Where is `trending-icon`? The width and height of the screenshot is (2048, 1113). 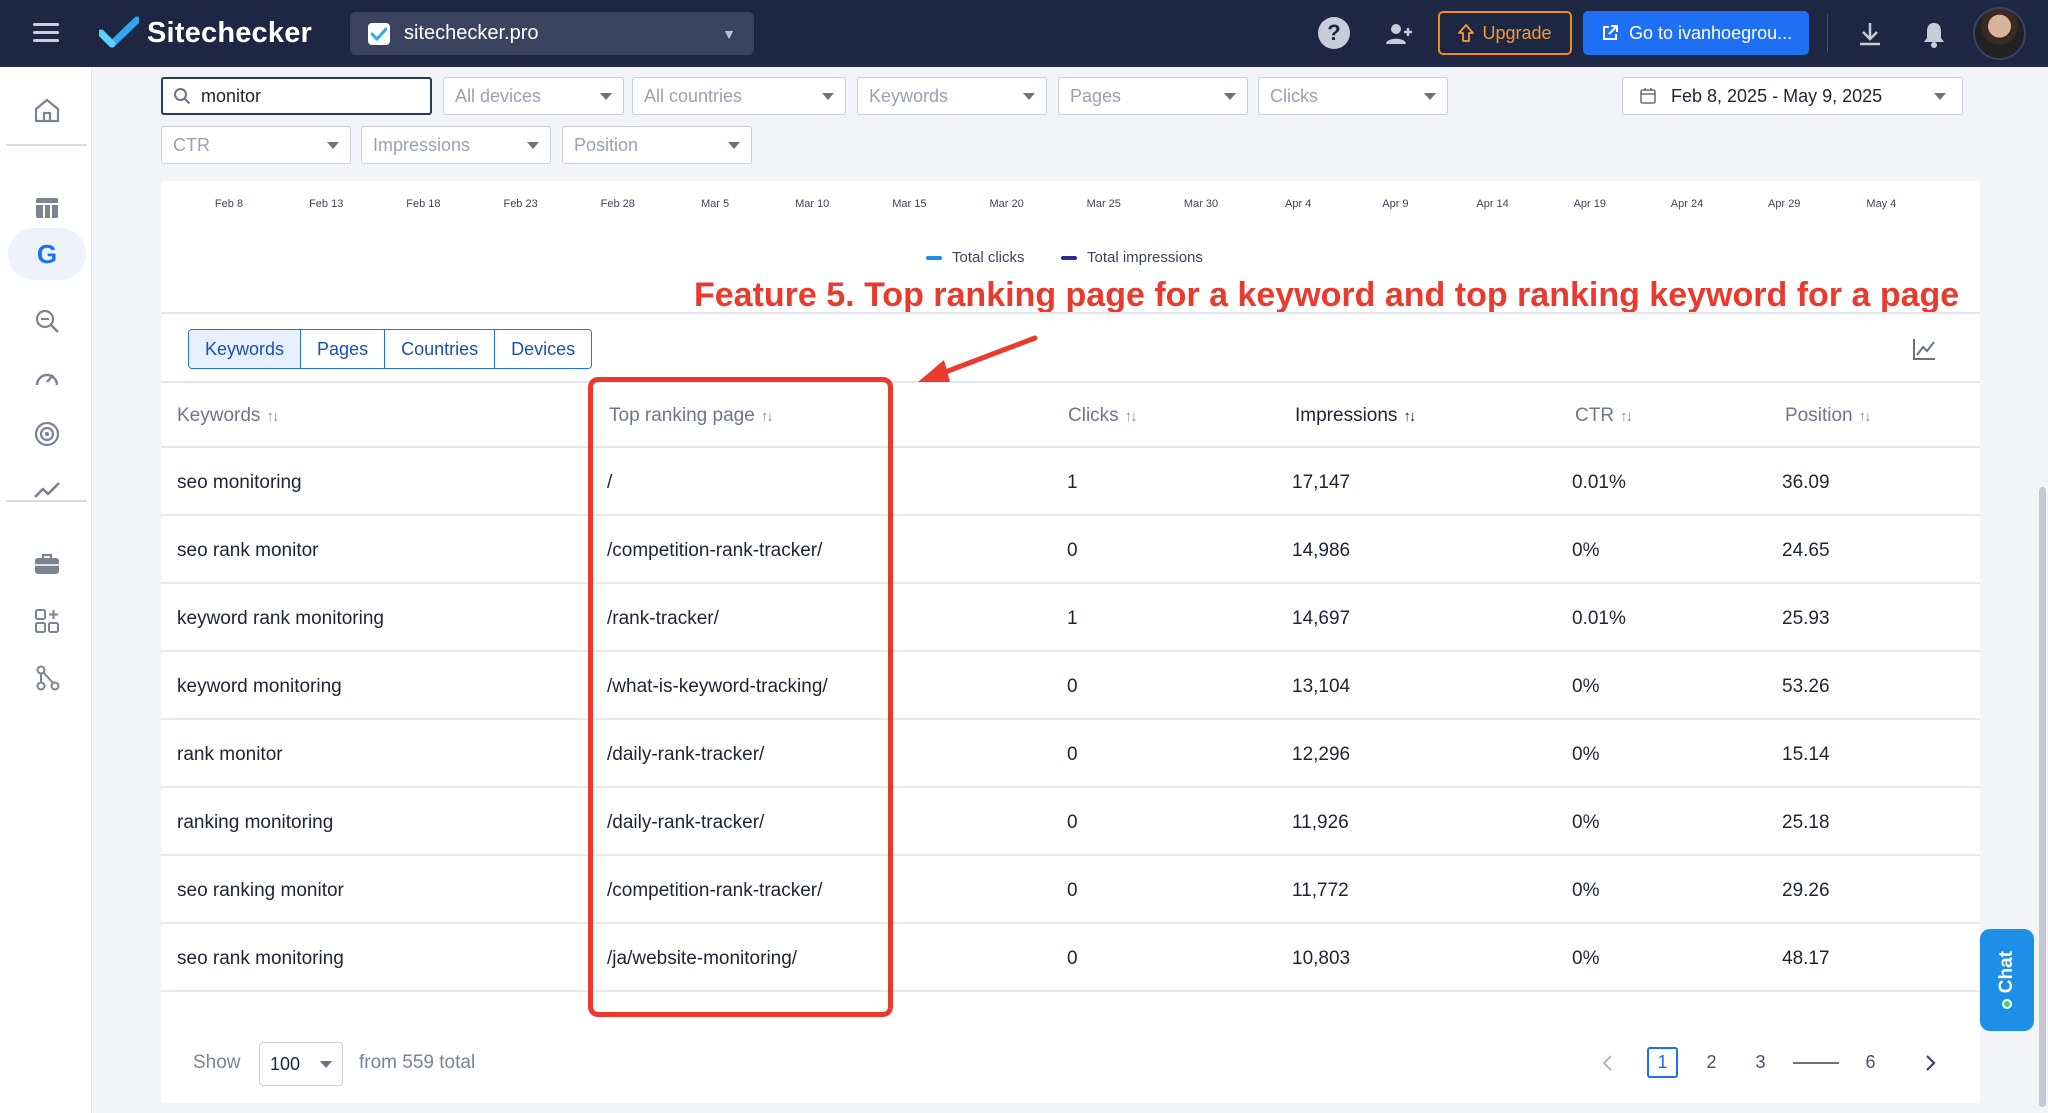 trending-icon is located at coordinates (47, 490).